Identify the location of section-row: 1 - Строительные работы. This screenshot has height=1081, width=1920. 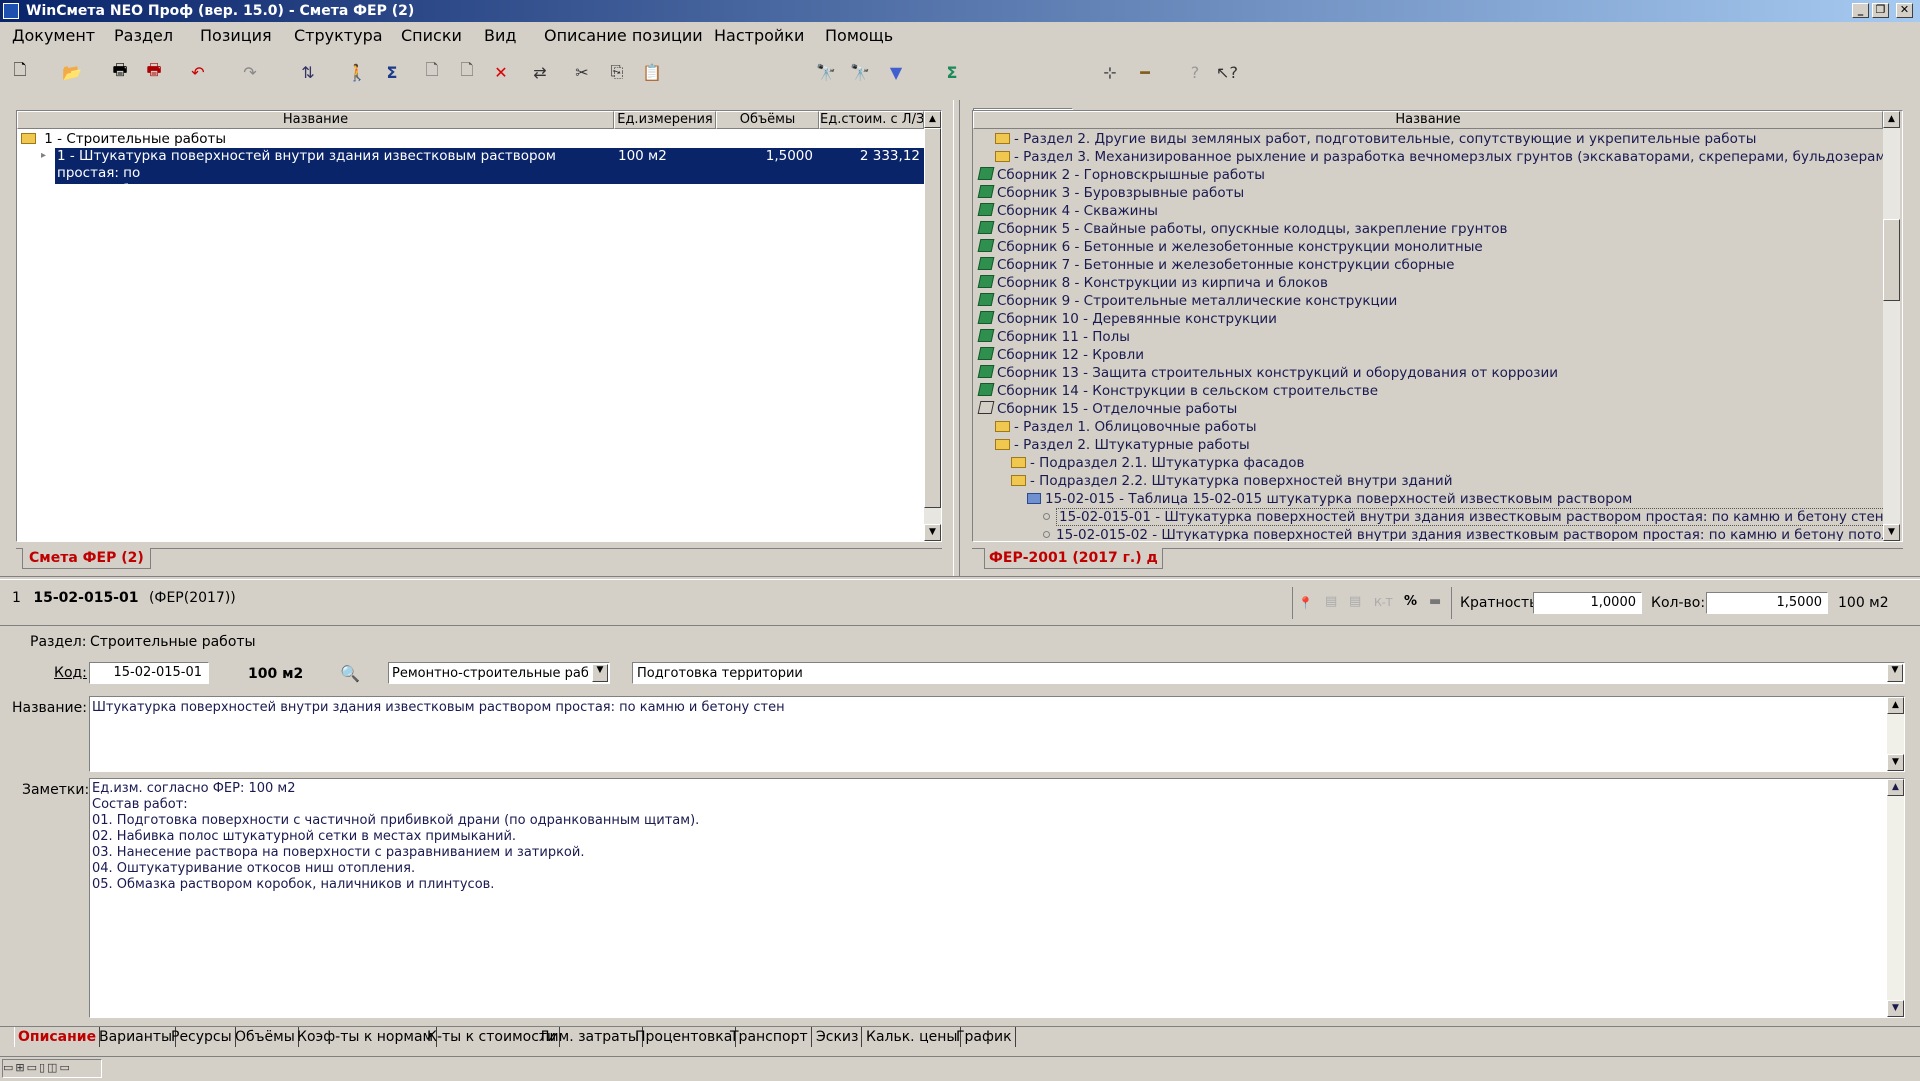
(470, 139).